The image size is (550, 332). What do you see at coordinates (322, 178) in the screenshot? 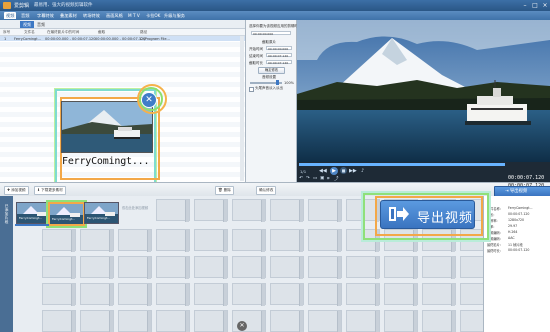
I see `save-icon: ▣` at bounding box center [322, 178].